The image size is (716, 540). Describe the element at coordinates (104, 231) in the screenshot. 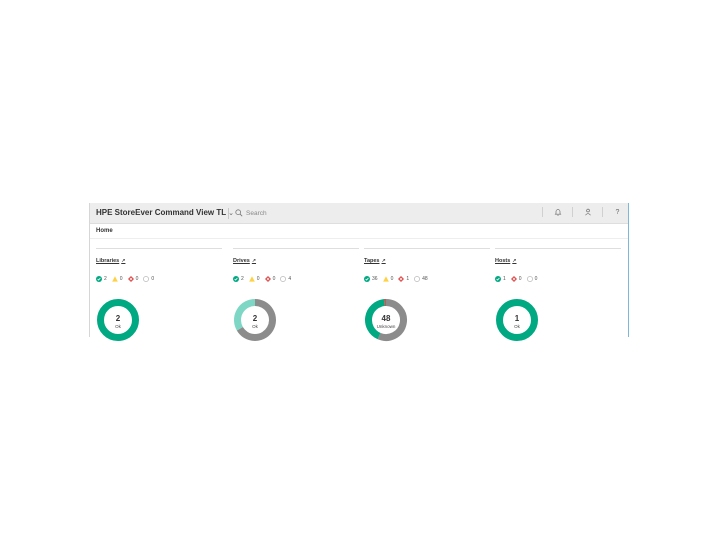

I see `breadcrumb: Home` at that location.